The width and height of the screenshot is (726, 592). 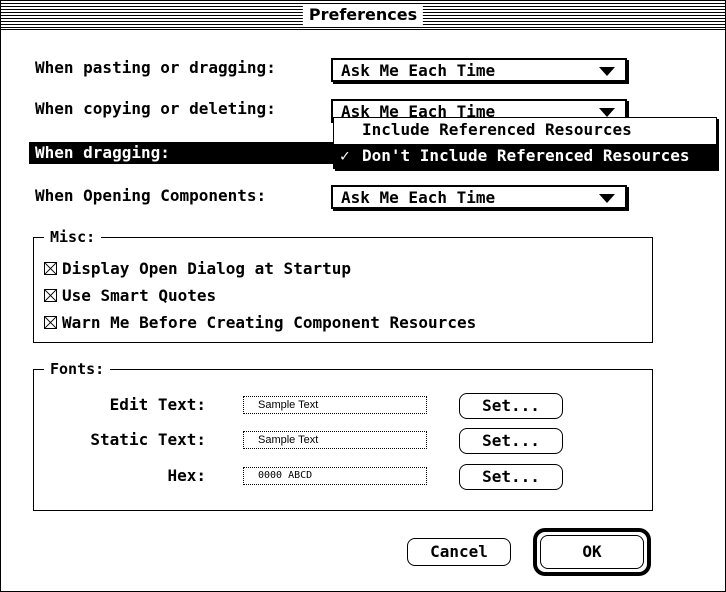 I want to click on hex-sample: 0000 ABCD, so click(x=335, y=476).